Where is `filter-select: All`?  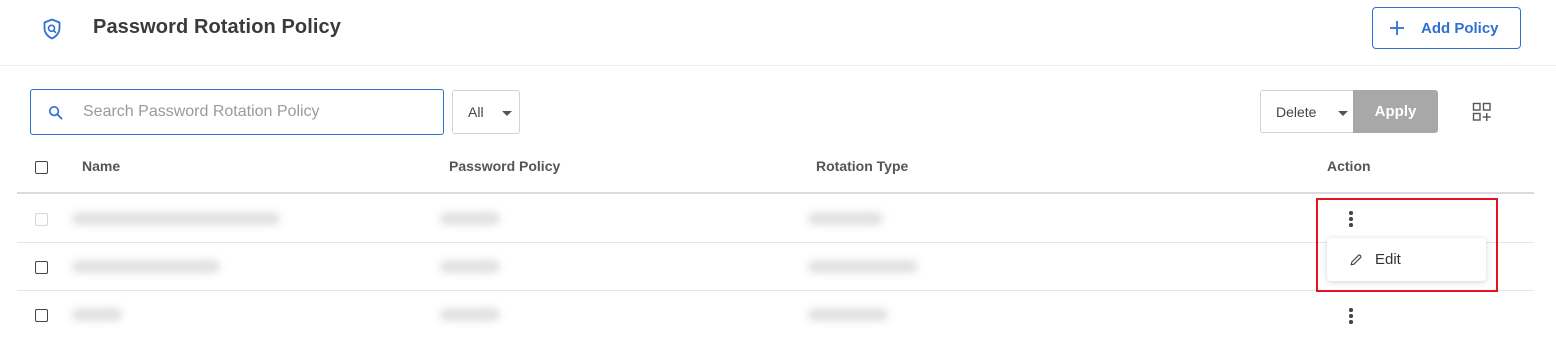 filter-select: All is located at coordinates (486, 112).